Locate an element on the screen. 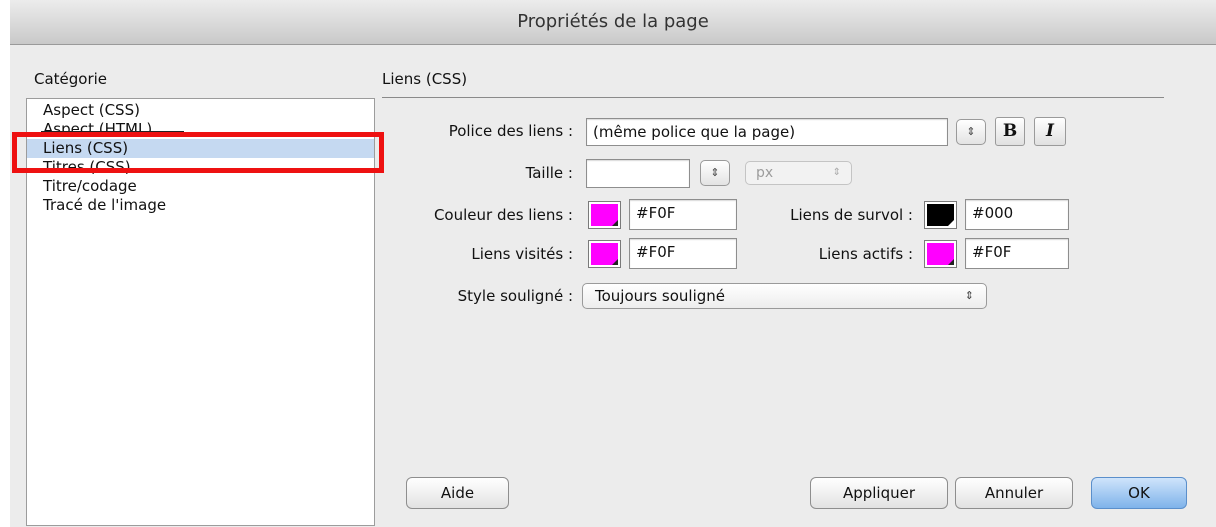 The height and width of the screenshot is (527, 1216). hover-color-label: Liens de survol : is located at coordinates (851, 215).